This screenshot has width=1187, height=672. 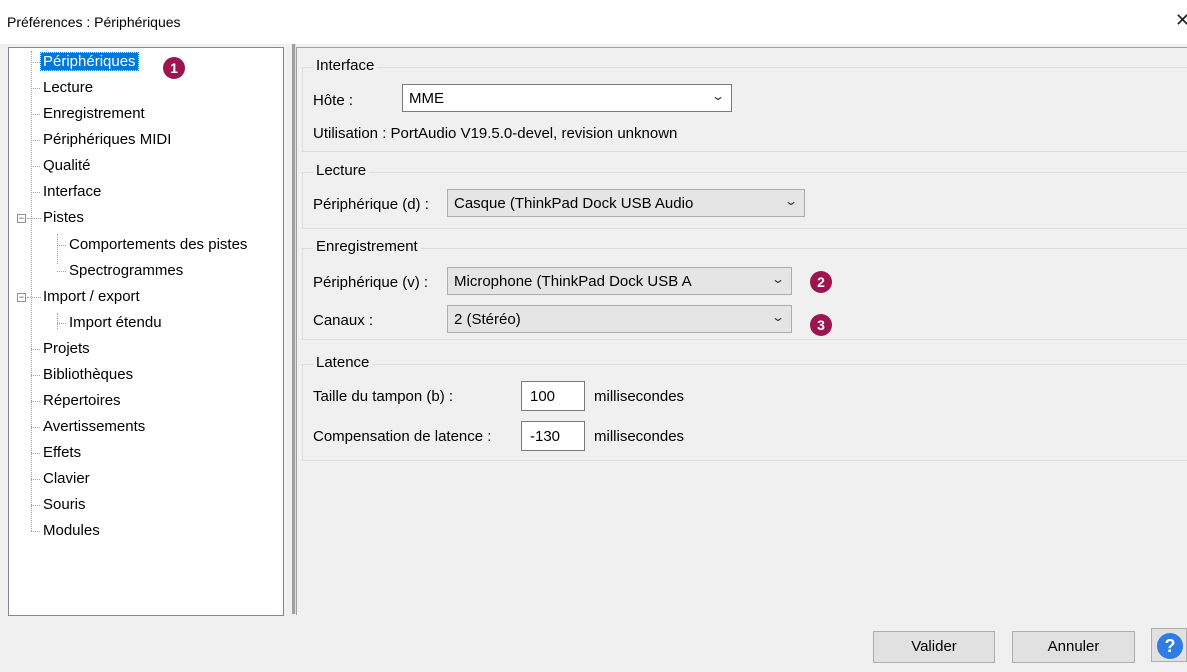 I want to click on title-bar: Préférences : Périphériques ✕, so click(x=593, y=22).